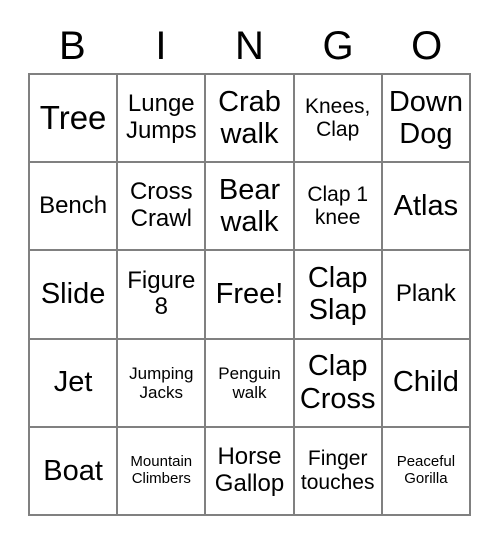 The image size is (500, 544). I want to click on bingo-cell-g5: Finger touches, so click(338, 471).